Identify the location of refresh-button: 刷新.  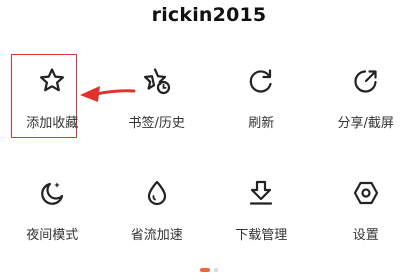
(261, 102).